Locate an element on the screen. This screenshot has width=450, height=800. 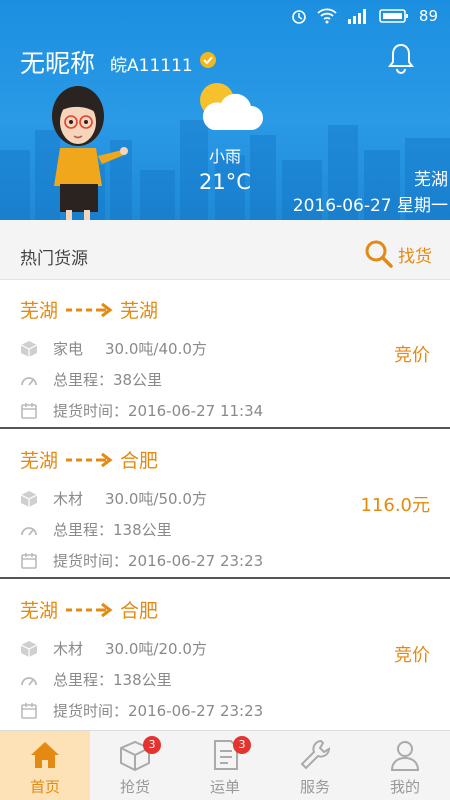
distance-row: 总里程：38公里 is located at coordinates (91, 379).